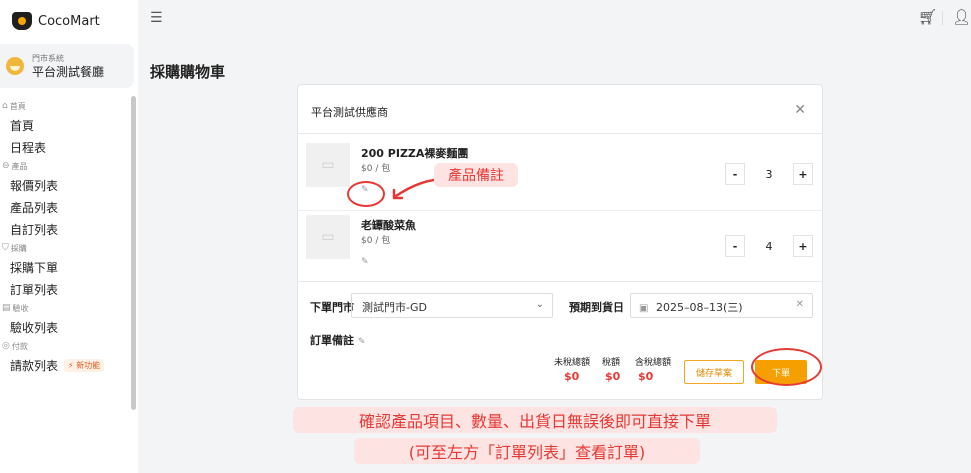 Image resolution: width=971 pixels, height=473 pixels. What do you see at coordinates (452, 305) in the screenshot?
I see `store-select: 測試門市-GD ⌄` at bounding box center [452, 305].